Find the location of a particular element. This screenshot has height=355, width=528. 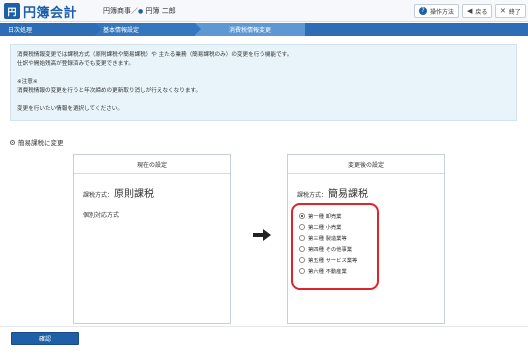

radio-label: 第一種 卸売業 is located at coordinates (325, 216).